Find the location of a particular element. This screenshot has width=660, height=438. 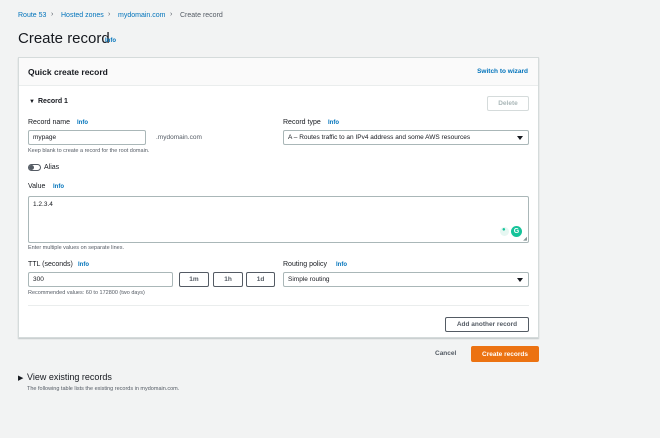

grammarly-icon: G is located at coordinates (516, 231).